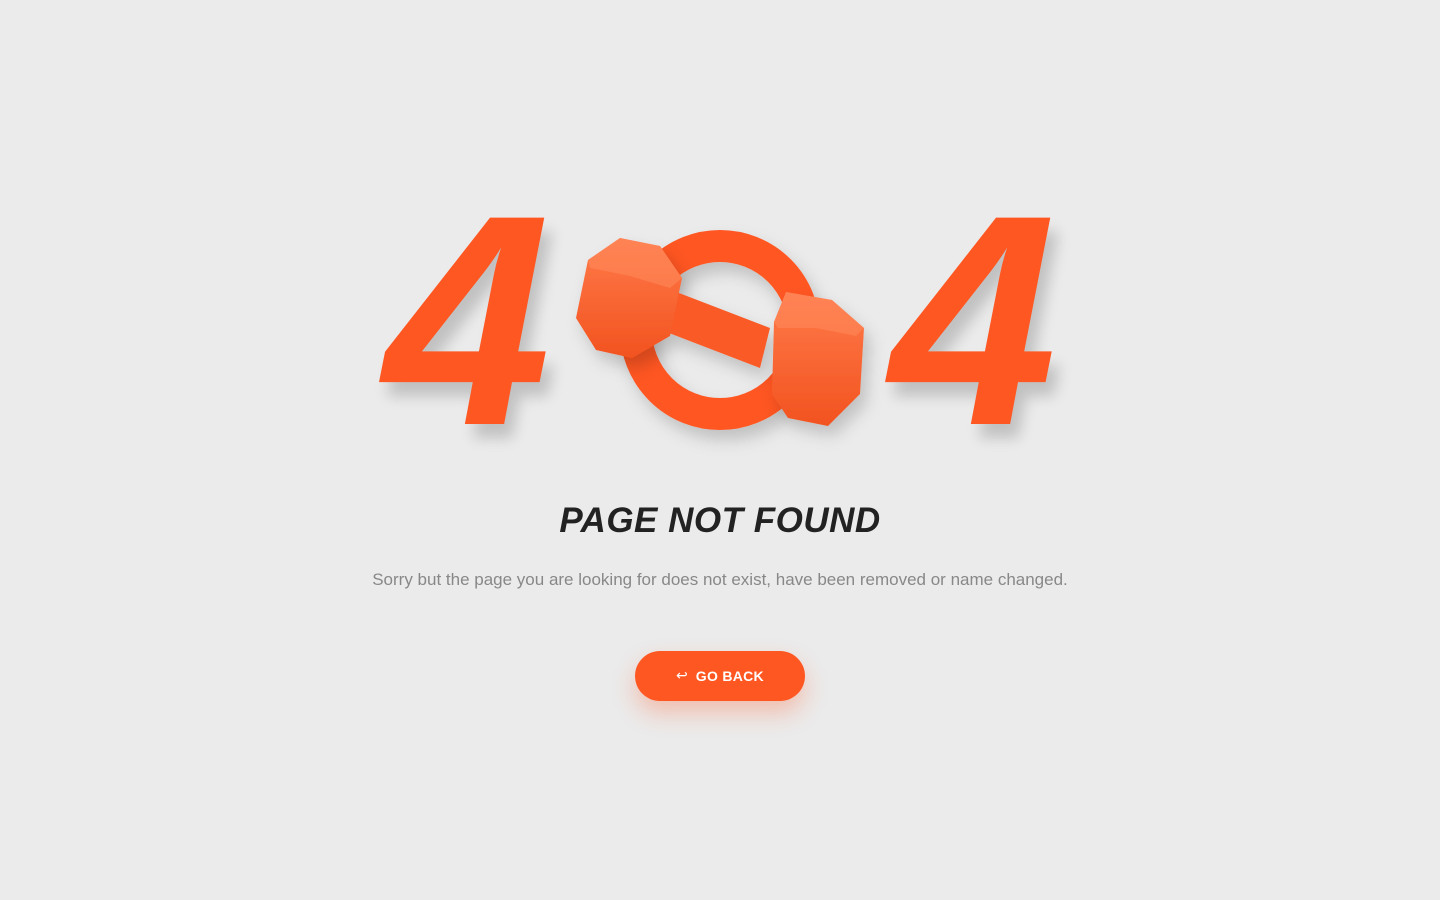 The height and width of the screenshot is (900, 1440). Describe the element at coordinates (729, 676) in the screenshot. I see `go-back-label: GO BACK` at that location.